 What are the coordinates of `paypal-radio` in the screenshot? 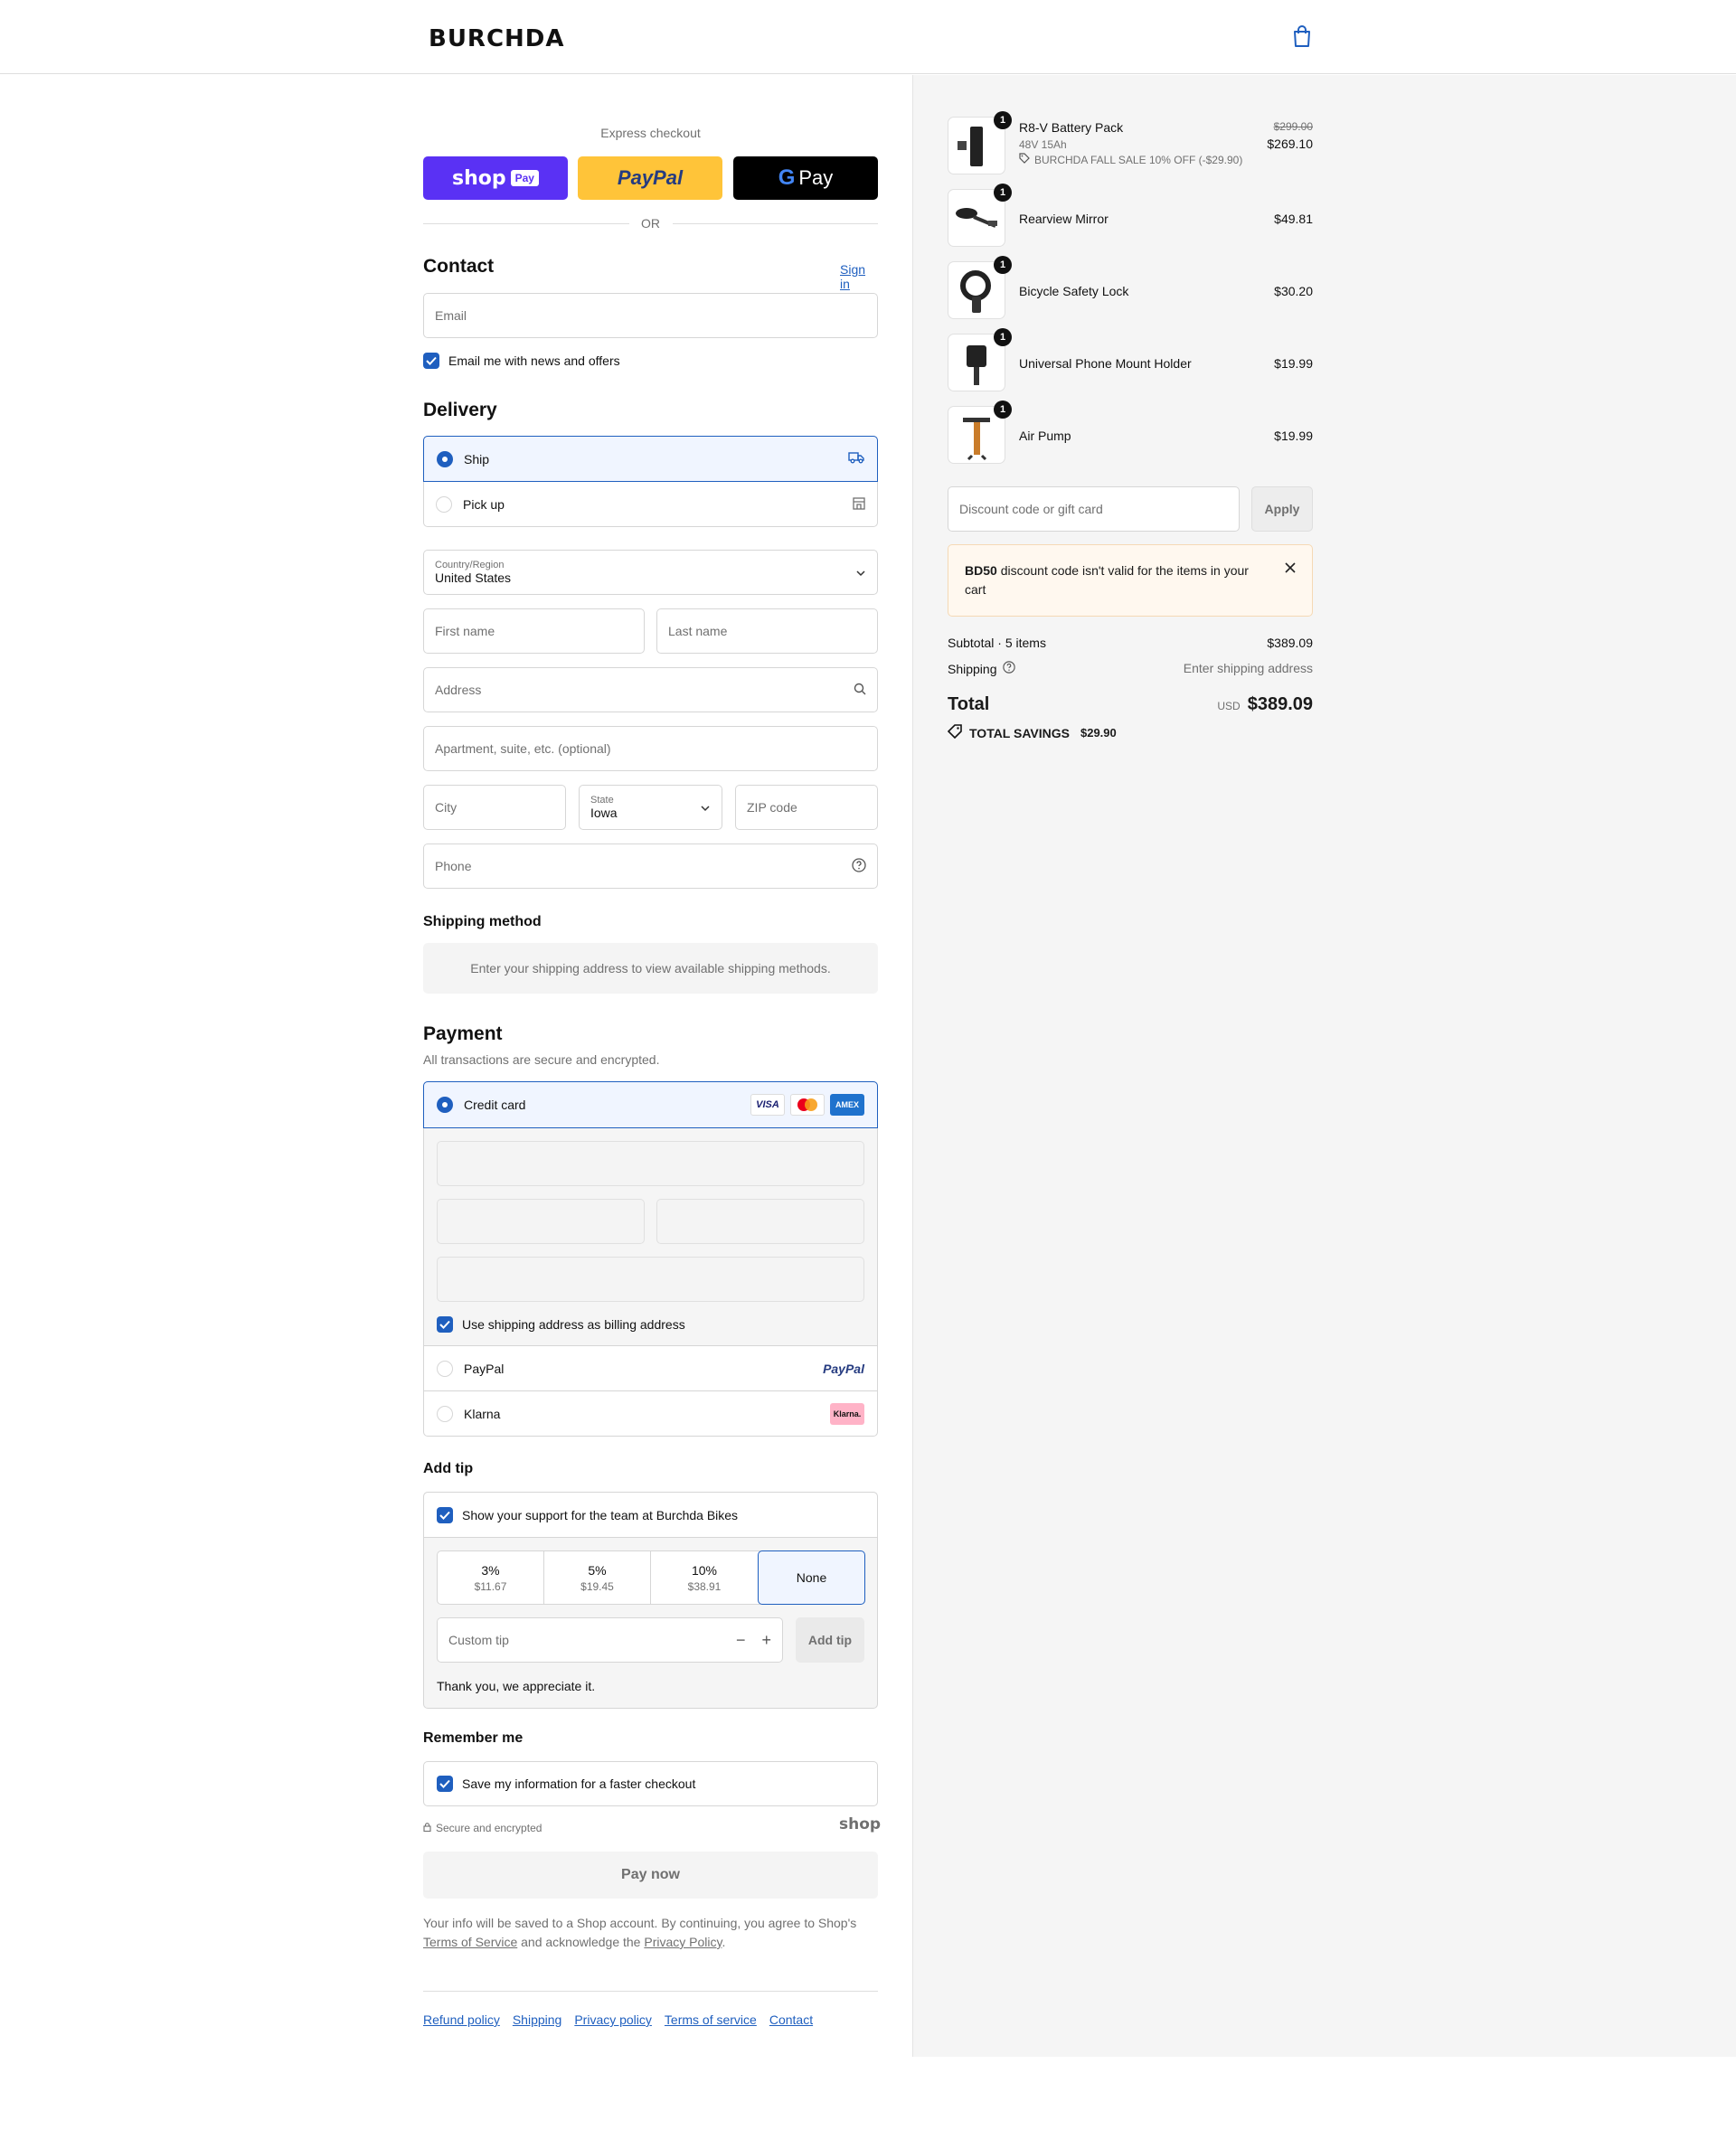 It's located at (445, 1368).